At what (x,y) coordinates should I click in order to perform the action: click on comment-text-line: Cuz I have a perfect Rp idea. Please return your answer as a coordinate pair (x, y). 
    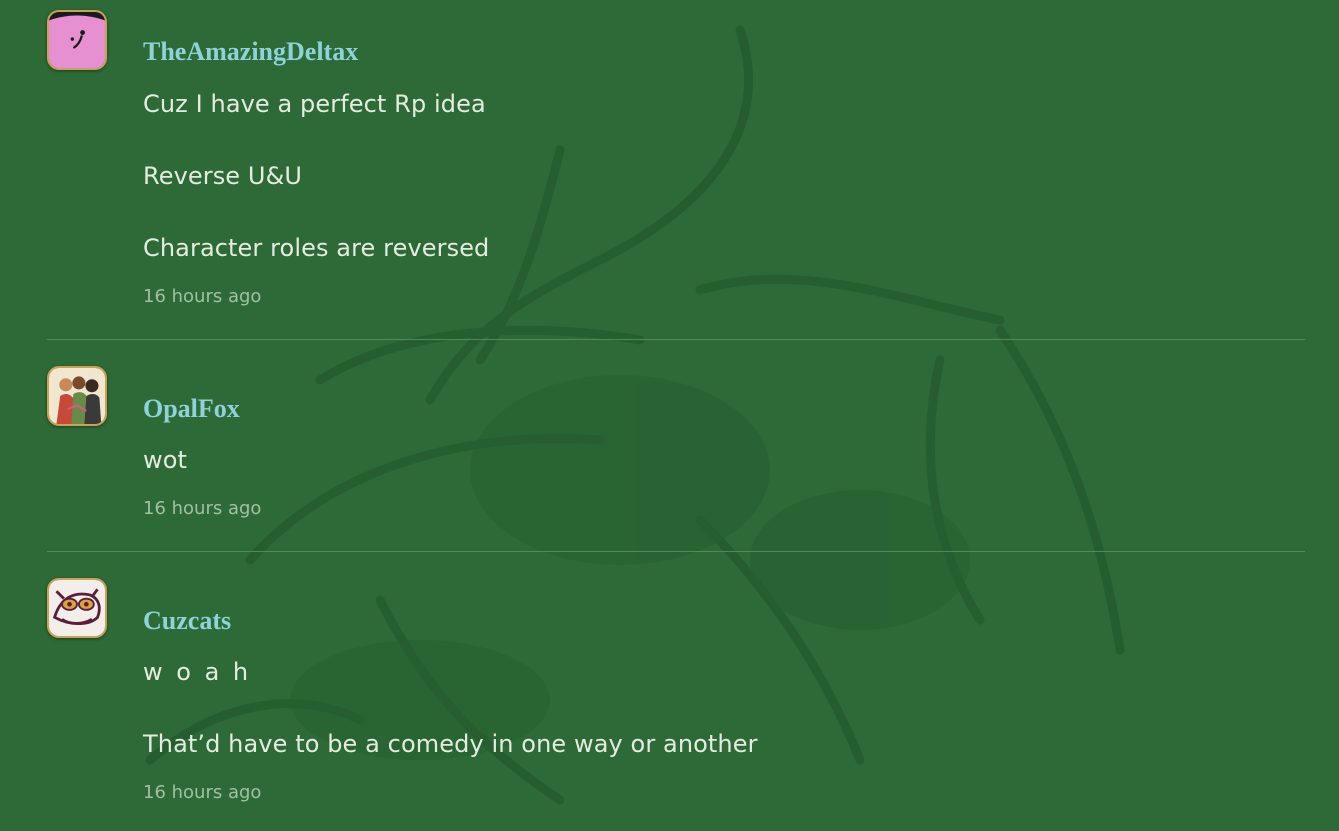
    Looking at the image, I should click on (314, 104).